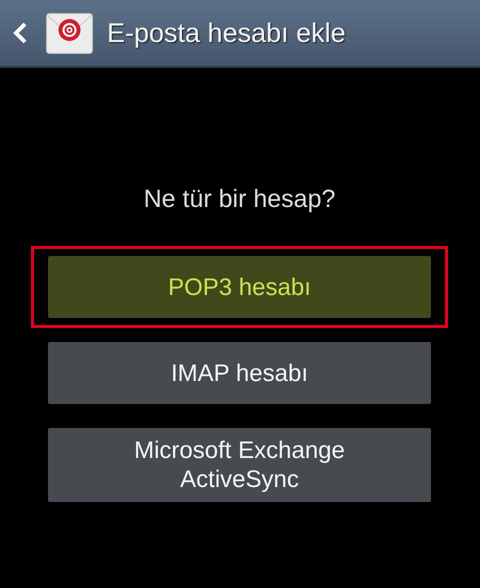 This screenshot has height=588, width=480. What do you see at coordinates (69, 33) in the screenshot?
I see `envelope-icon` at bounding box center [69, 33].